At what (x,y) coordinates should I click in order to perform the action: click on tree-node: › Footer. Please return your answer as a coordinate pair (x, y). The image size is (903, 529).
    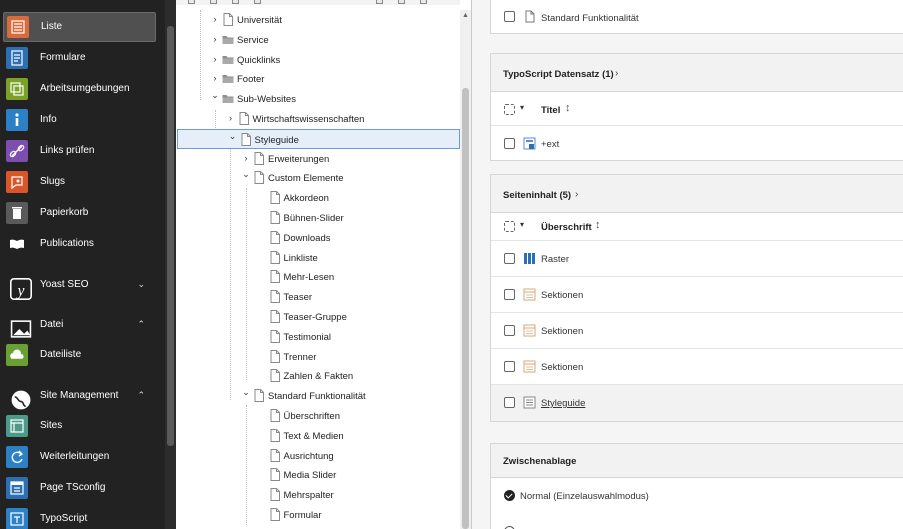
    Looking at the image, I should click on (318, 79).